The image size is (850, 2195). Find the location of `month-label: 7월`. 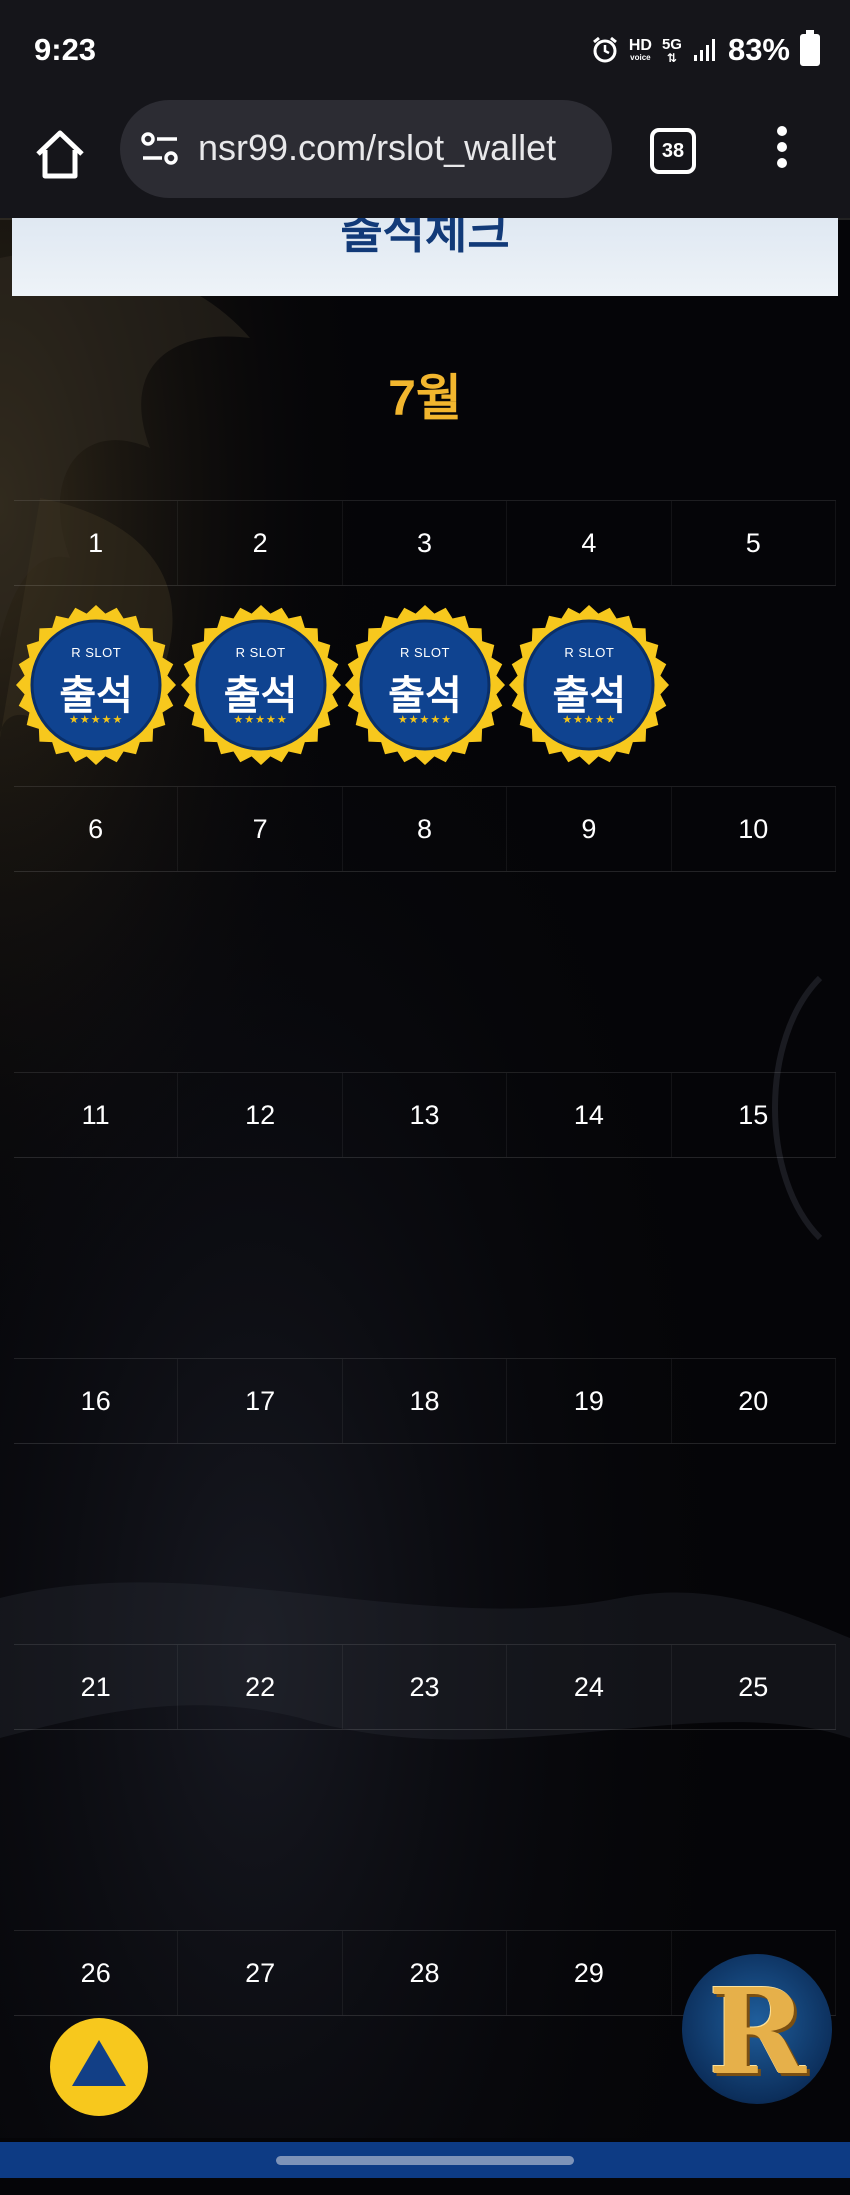

month-label: 7월 is located at coordinates (425, 398).